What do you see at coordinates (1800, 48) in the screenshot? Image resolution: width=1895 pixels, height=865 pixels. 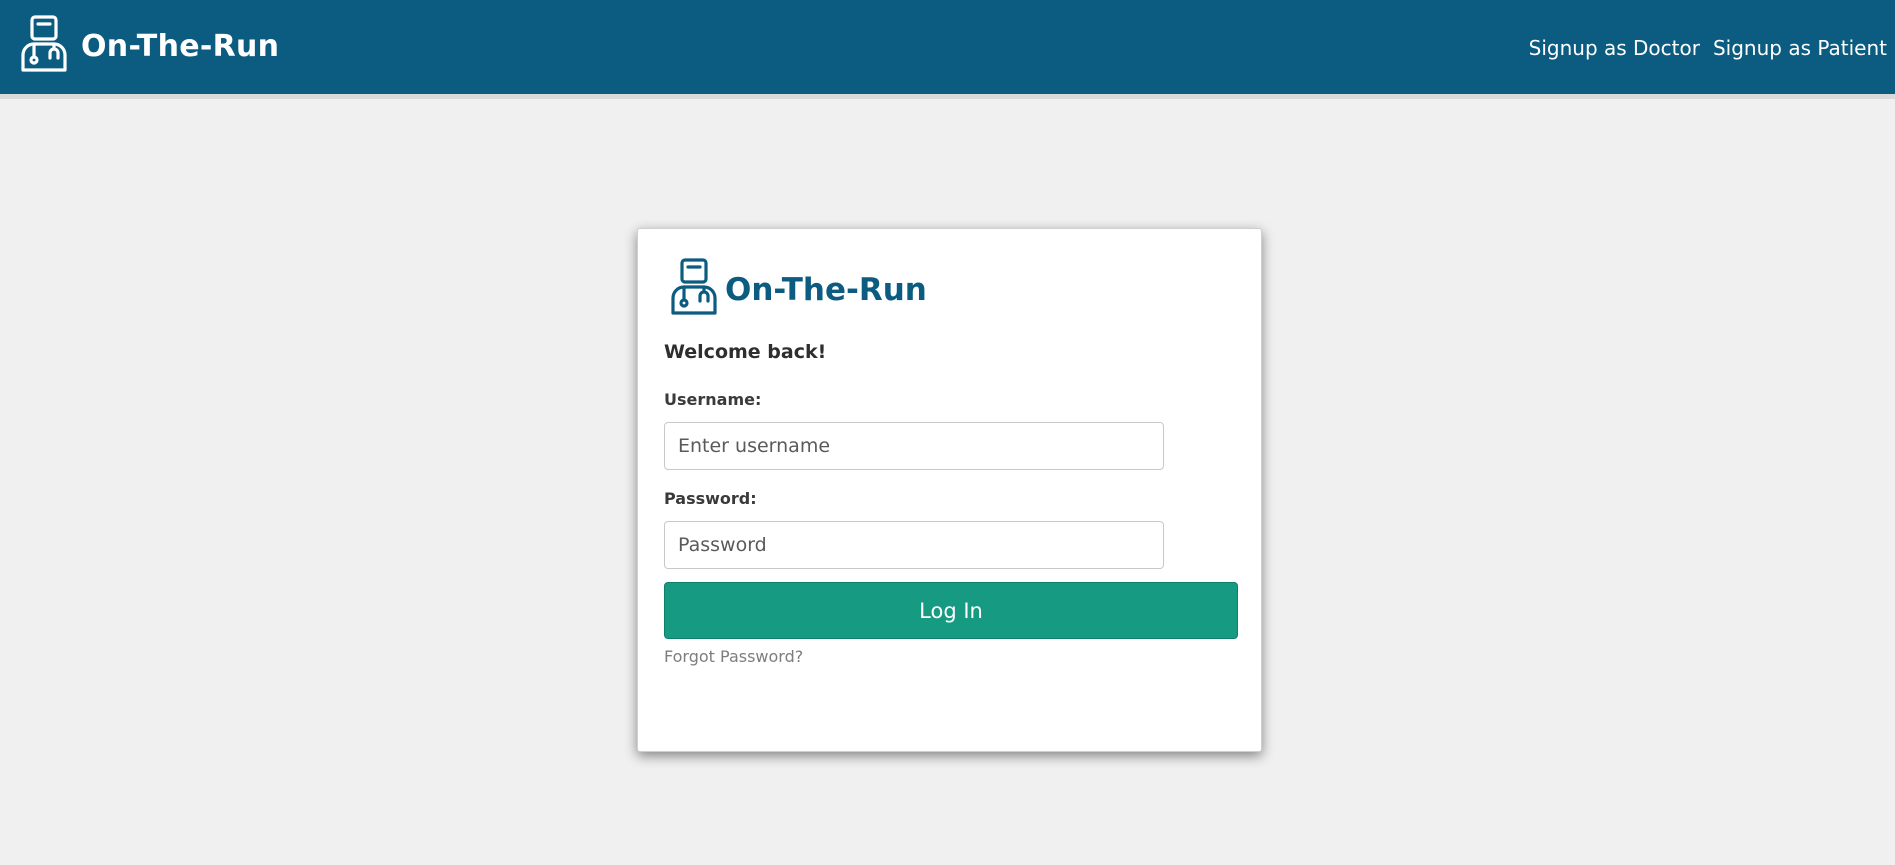 I see `signup-patient-link: Signup as Patient` at bounding box center [1800, 48].